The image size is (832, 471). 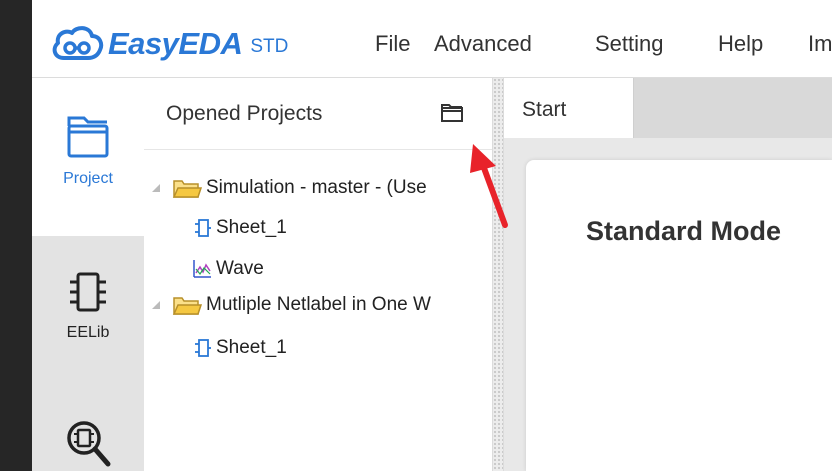 I want to click on chip-icon, so click(x=88, y=292).